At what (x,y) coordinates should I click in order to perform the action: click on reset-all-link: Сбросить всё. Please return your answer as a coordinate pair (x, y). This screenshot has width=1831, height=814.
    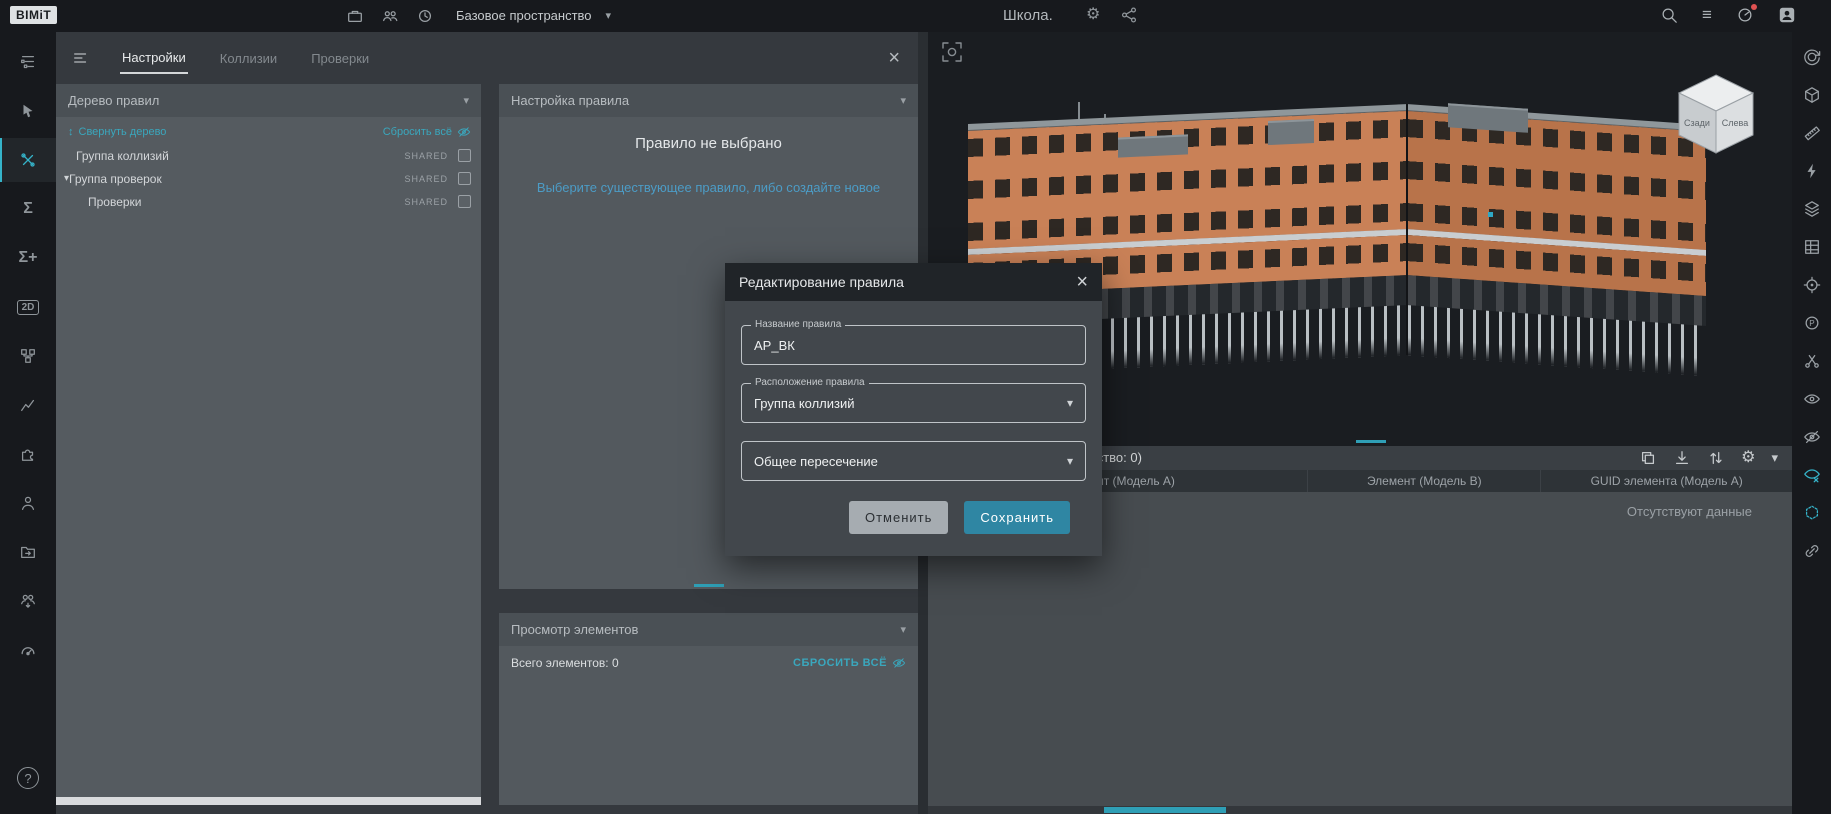
    Looking at the image, I should click on (427, 132).